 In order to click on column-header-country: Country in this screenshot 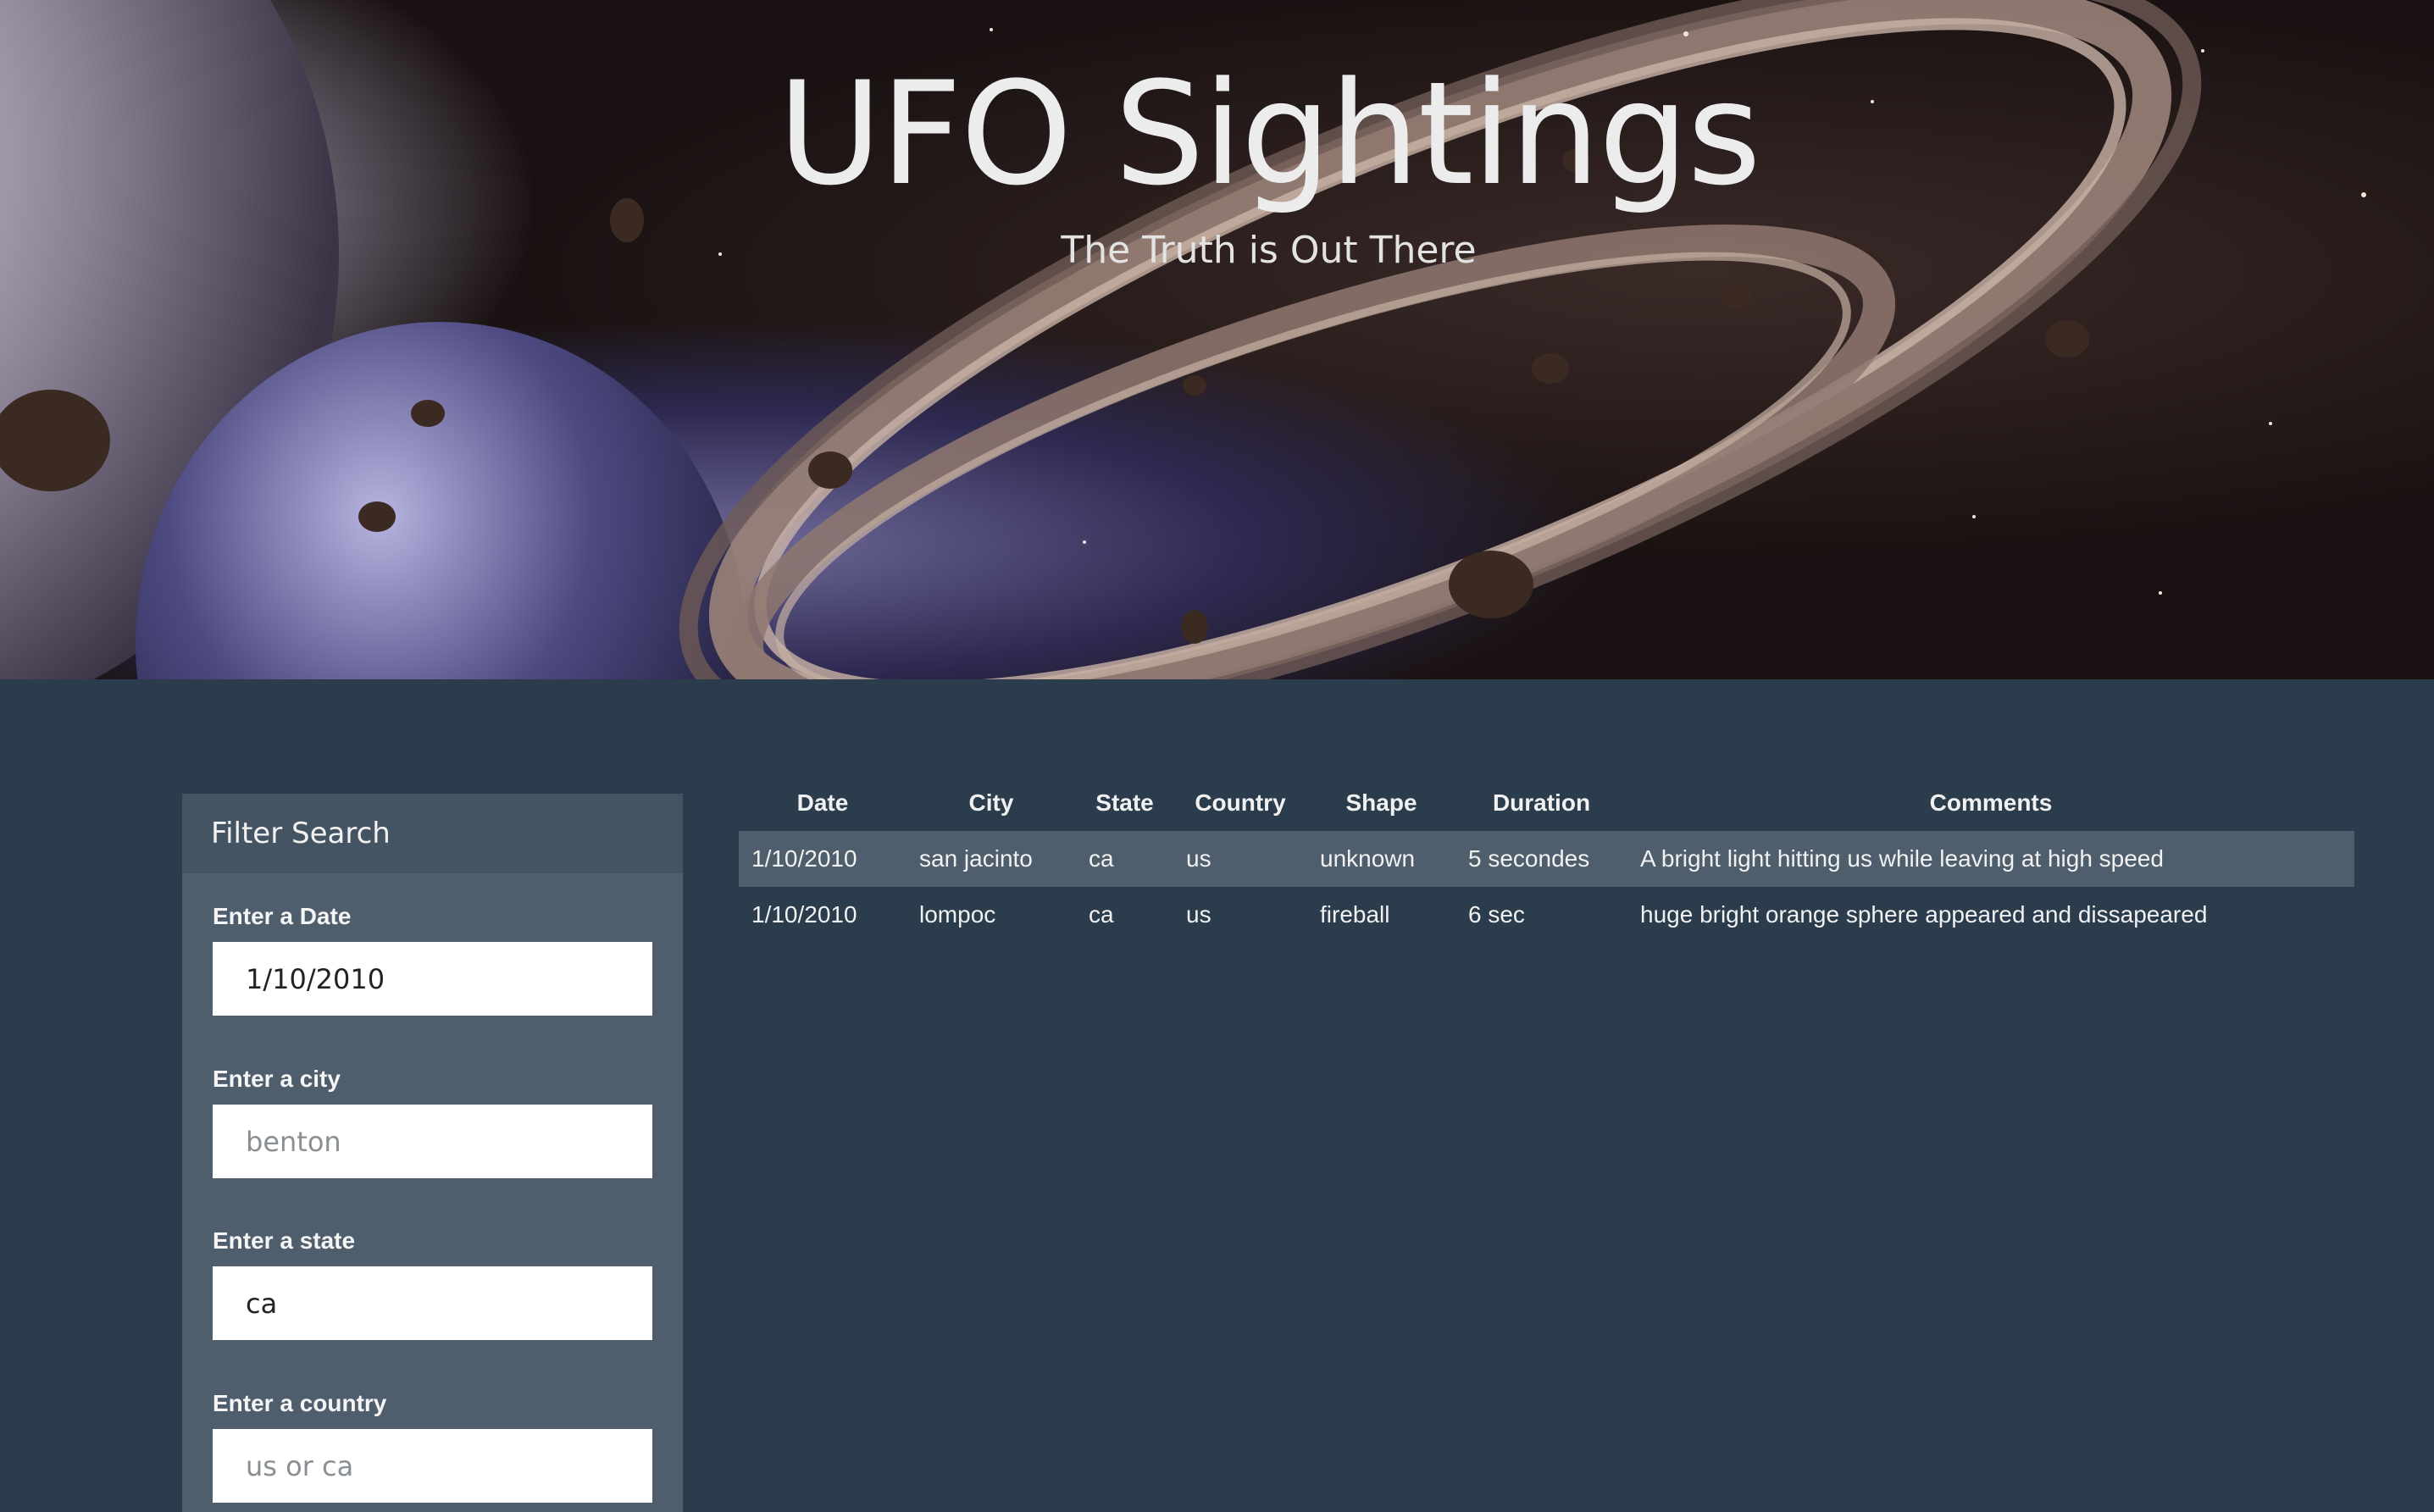, I will do `click(1240, 802)`.